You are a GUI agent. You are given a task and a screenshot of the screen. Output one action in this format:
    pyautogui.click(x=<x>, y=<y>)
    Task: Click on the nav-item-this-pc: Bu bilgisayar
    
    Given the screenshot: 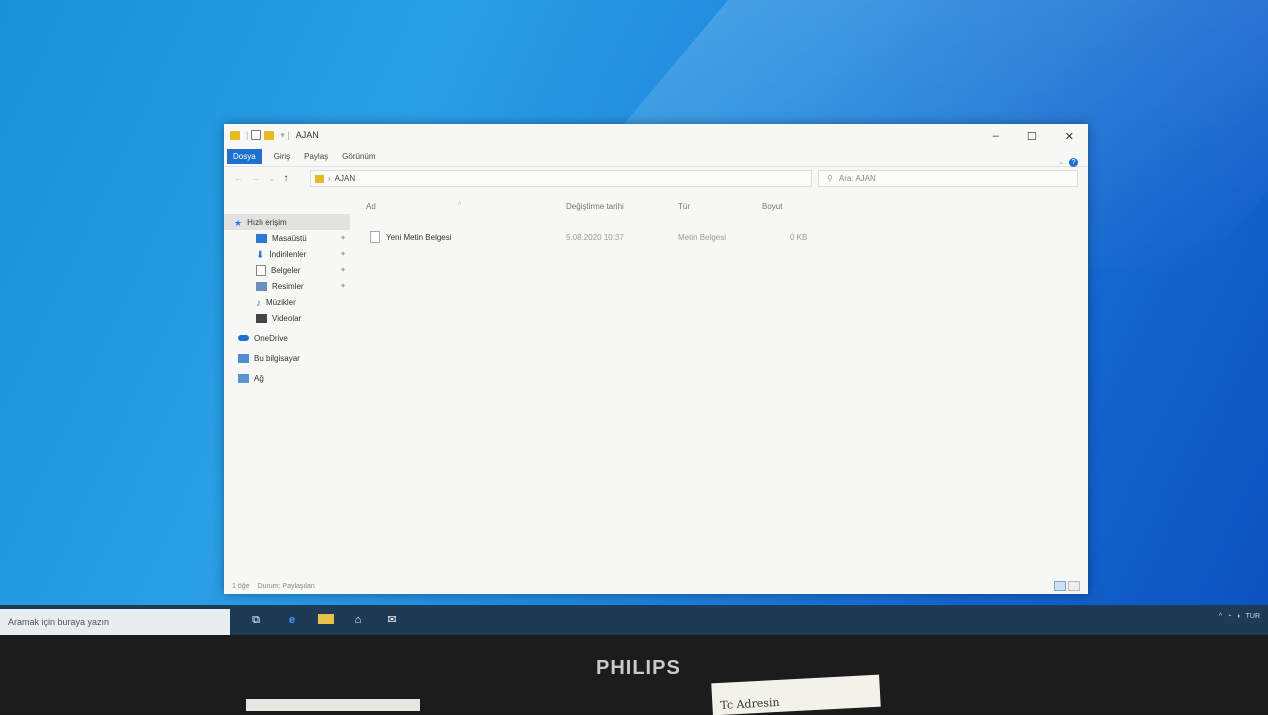 What is the action you would take?
    pyautogui.click(x=287, y=358)
    